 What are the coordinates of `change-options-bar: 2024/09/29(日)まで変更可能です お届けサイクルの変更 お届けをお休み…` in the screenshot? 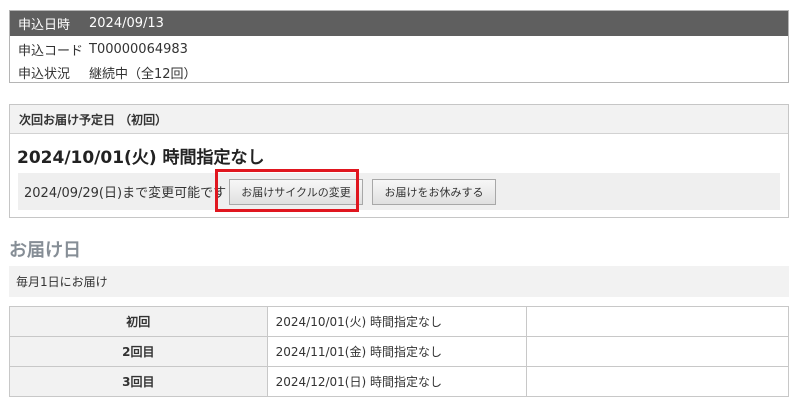 It's located at (399, 191).